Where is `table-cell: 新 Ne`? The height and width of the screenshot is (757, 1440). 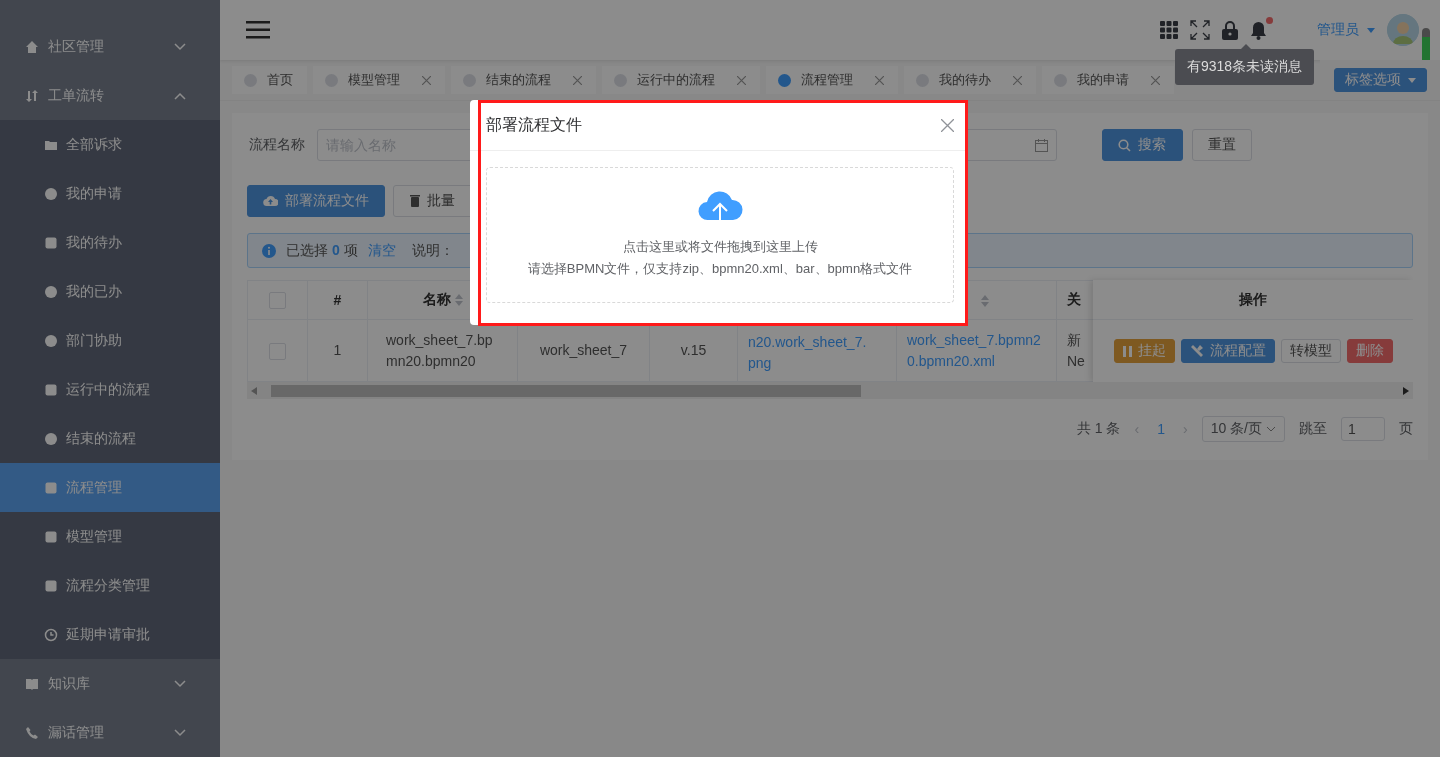 table-cell: 新 Ne is located at coordinates (1076, 350).